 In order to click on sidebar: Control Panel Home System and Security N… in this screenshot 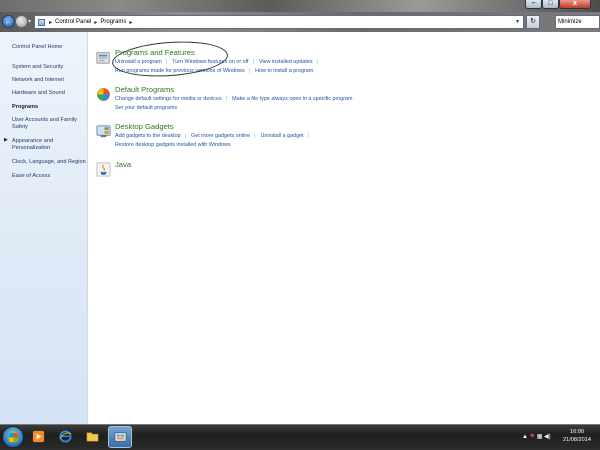, I will do `click(44, 228)`.